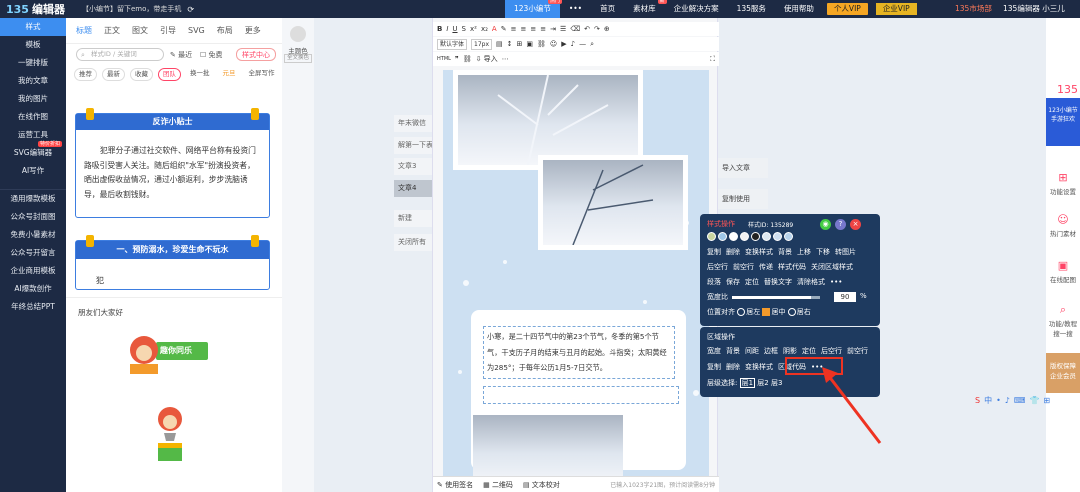  I want to click on zoom-icon: ⊕, so click(607, 29).